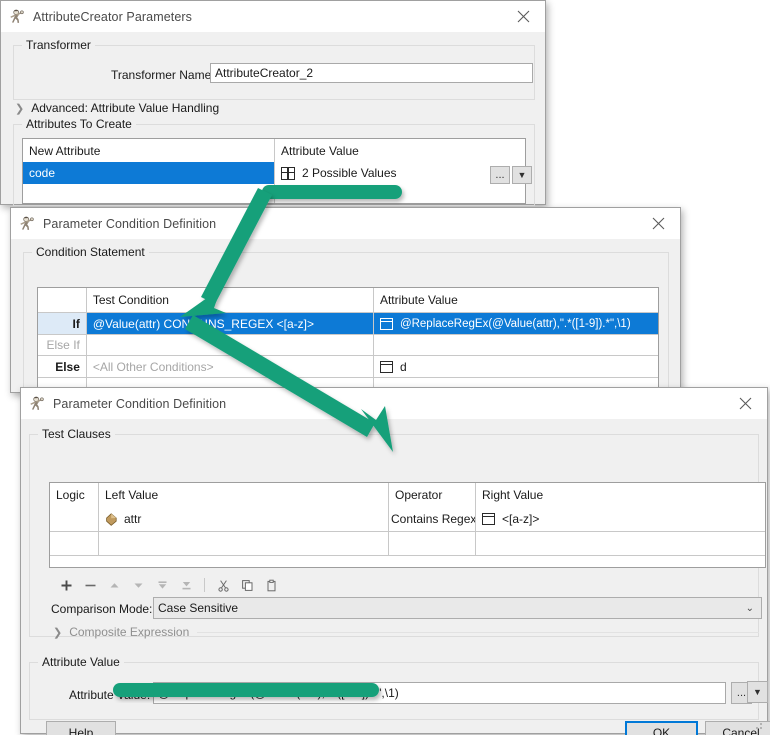 The image size is (770, 735). I want to click on row-header-if: If, so click(62, 323).